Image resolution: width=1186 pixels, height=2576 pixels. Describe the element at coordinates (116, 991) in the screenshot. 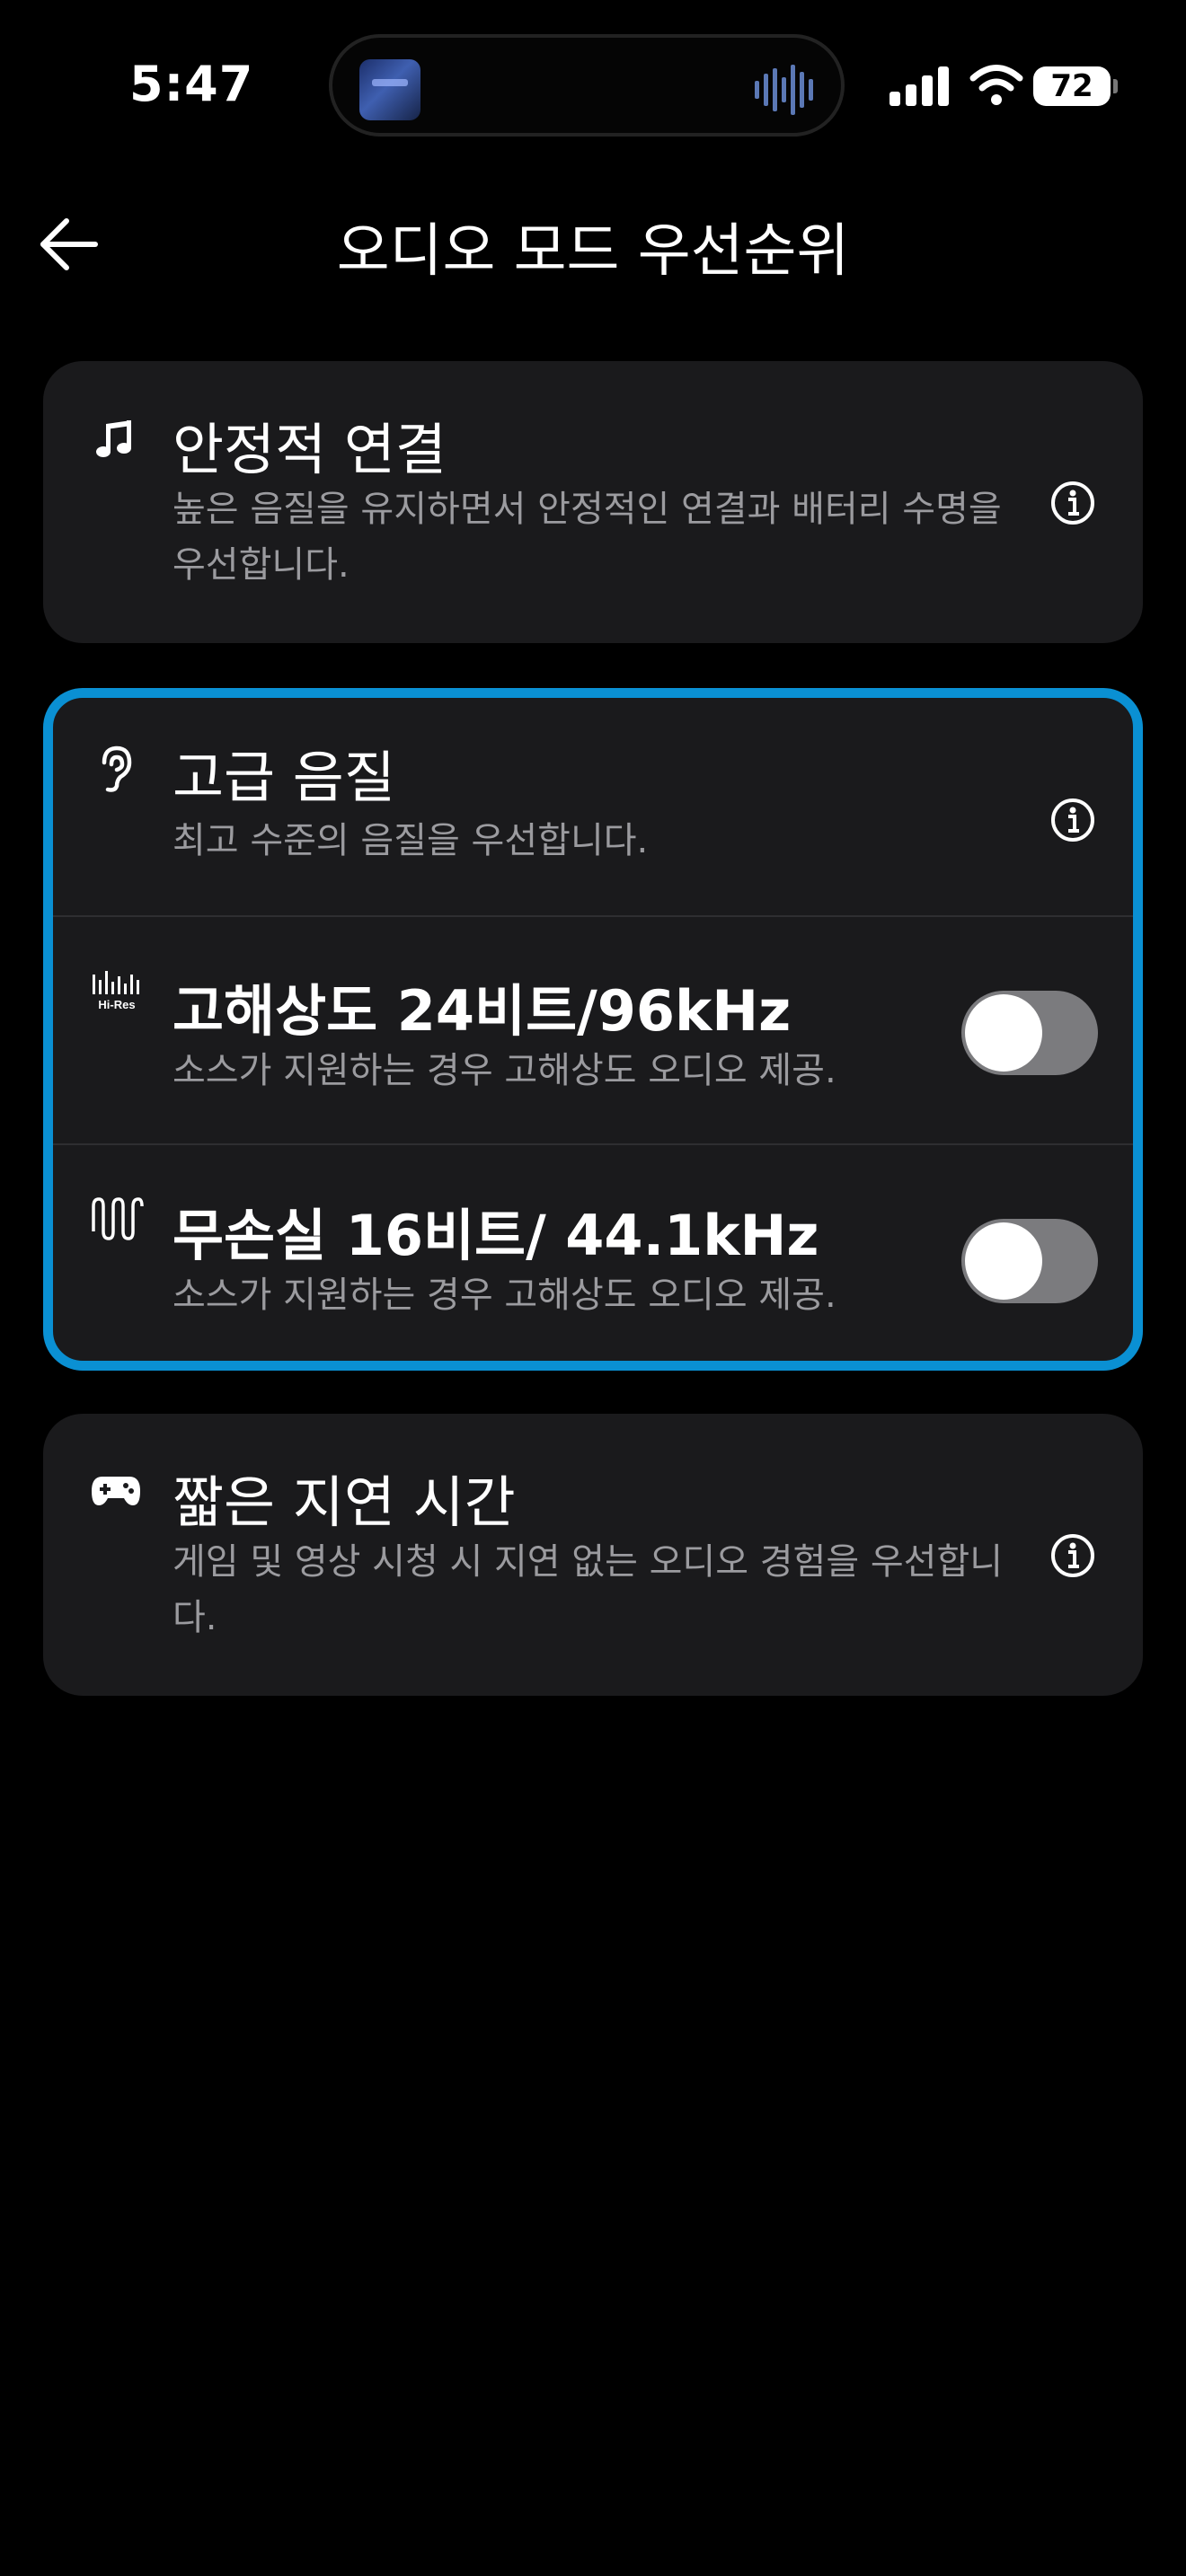

I see `hi-res-icon: Hi-Res` at that location.